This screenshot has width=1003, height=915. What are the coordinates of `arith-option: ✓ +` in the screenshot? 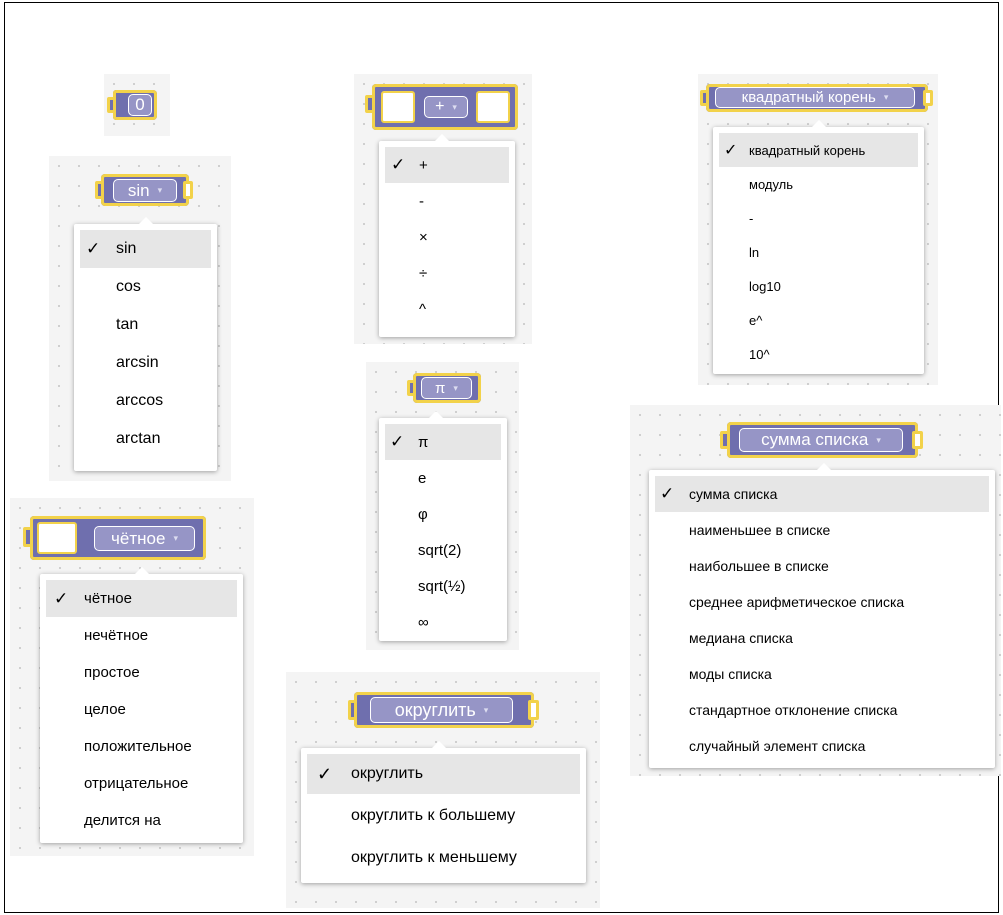 It's located at (447, 165).